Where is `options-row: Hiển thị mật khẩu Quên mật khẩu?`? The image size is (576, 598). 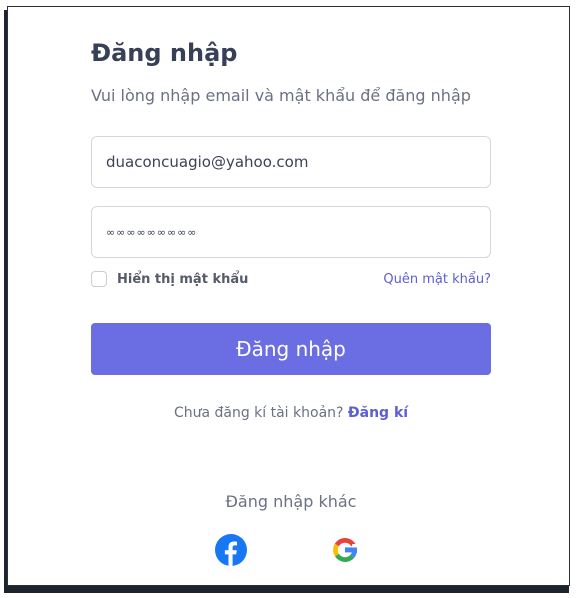
options-row: Hiển thị mật khẩu Quên mật khẩu? is located at coordinates (291, 281).